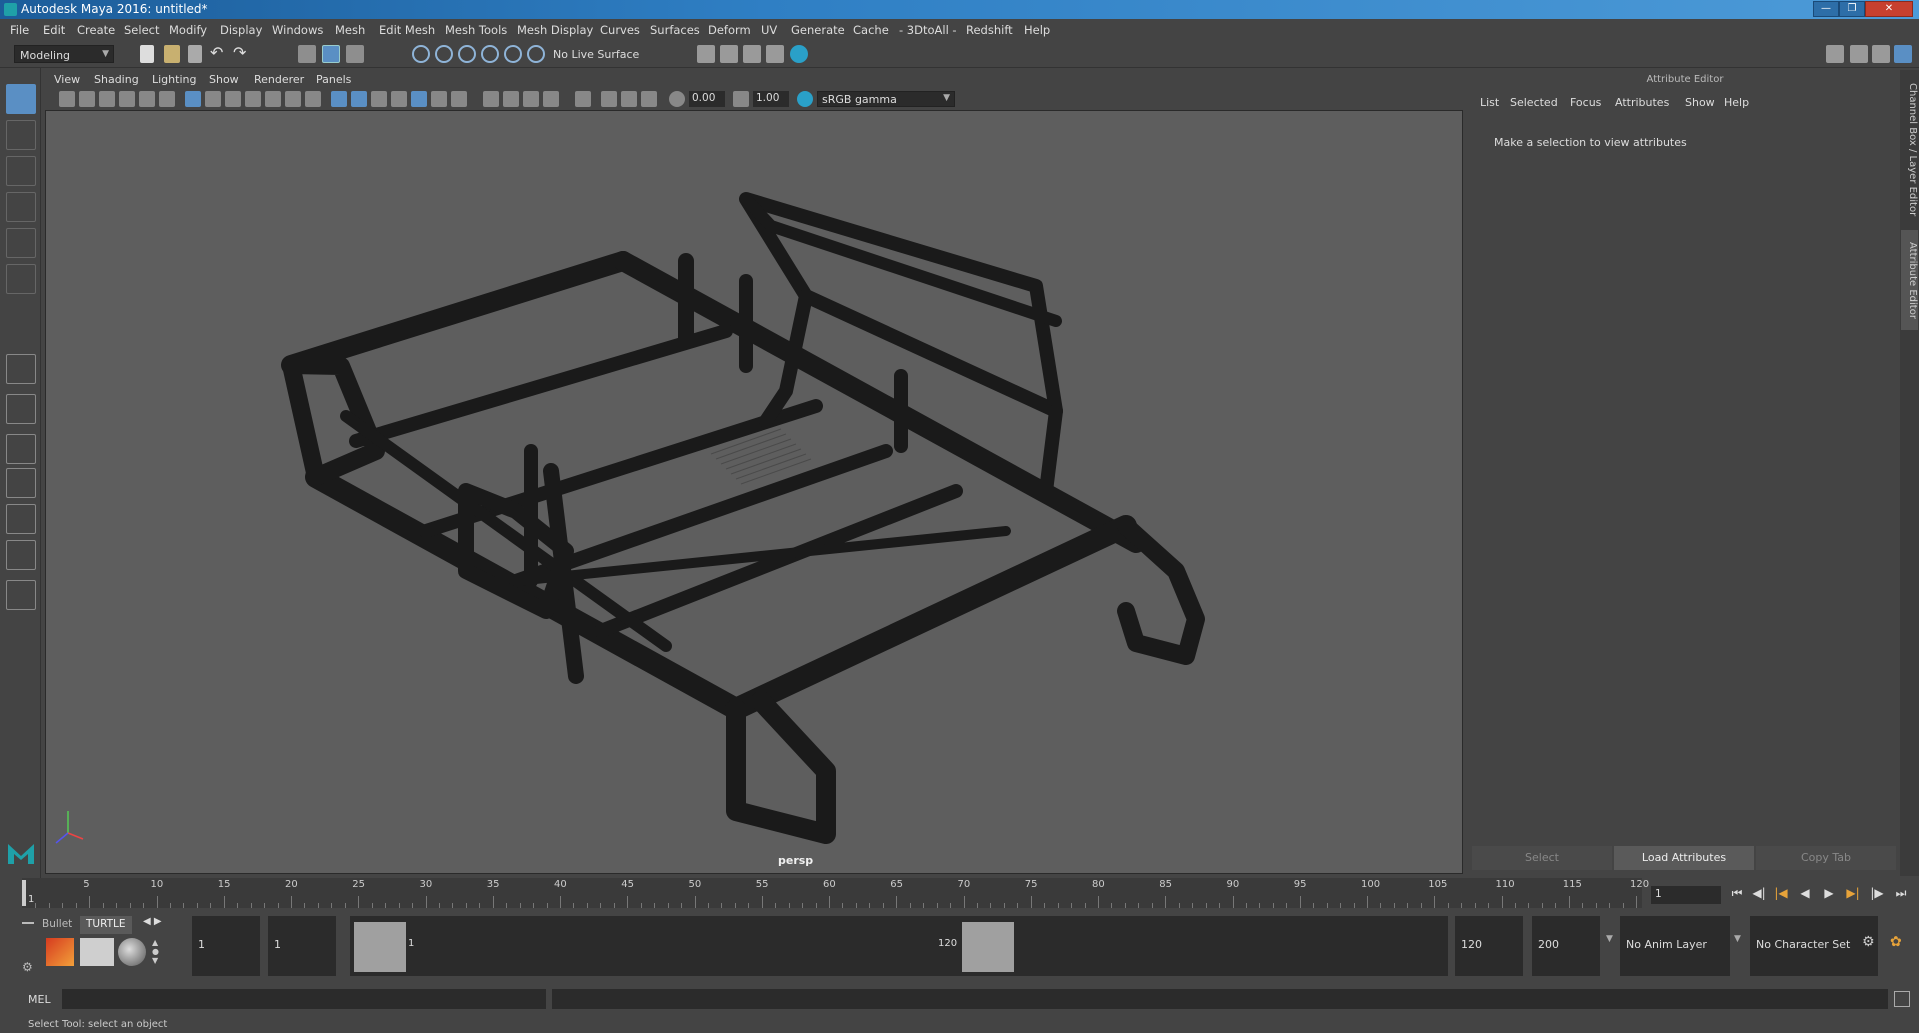 This screenshot has height=1033, width=1919. I want to click on live-surface-label: No Live Surface, so click(596, 54).